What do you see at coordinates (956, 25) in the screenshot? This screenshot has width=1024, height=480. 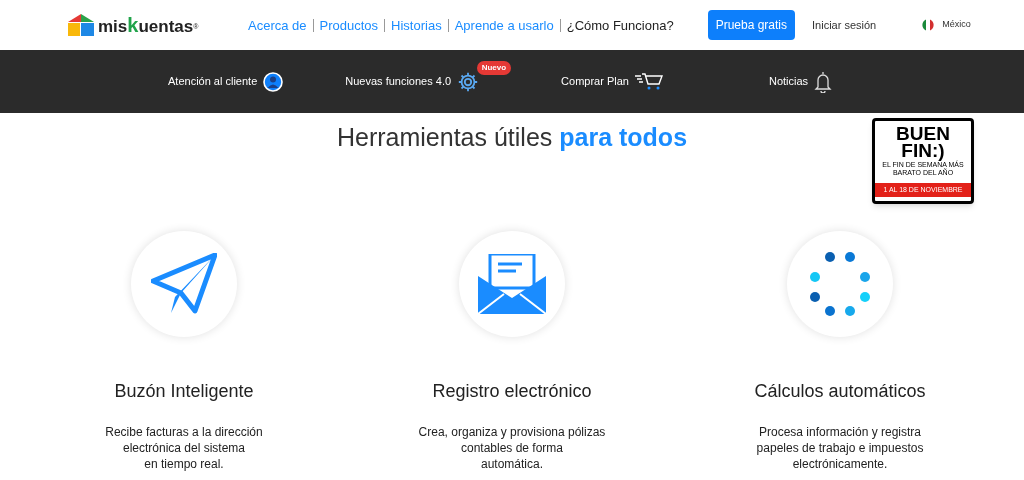 I see `country-selector: México` at bounding box center [956, 25].